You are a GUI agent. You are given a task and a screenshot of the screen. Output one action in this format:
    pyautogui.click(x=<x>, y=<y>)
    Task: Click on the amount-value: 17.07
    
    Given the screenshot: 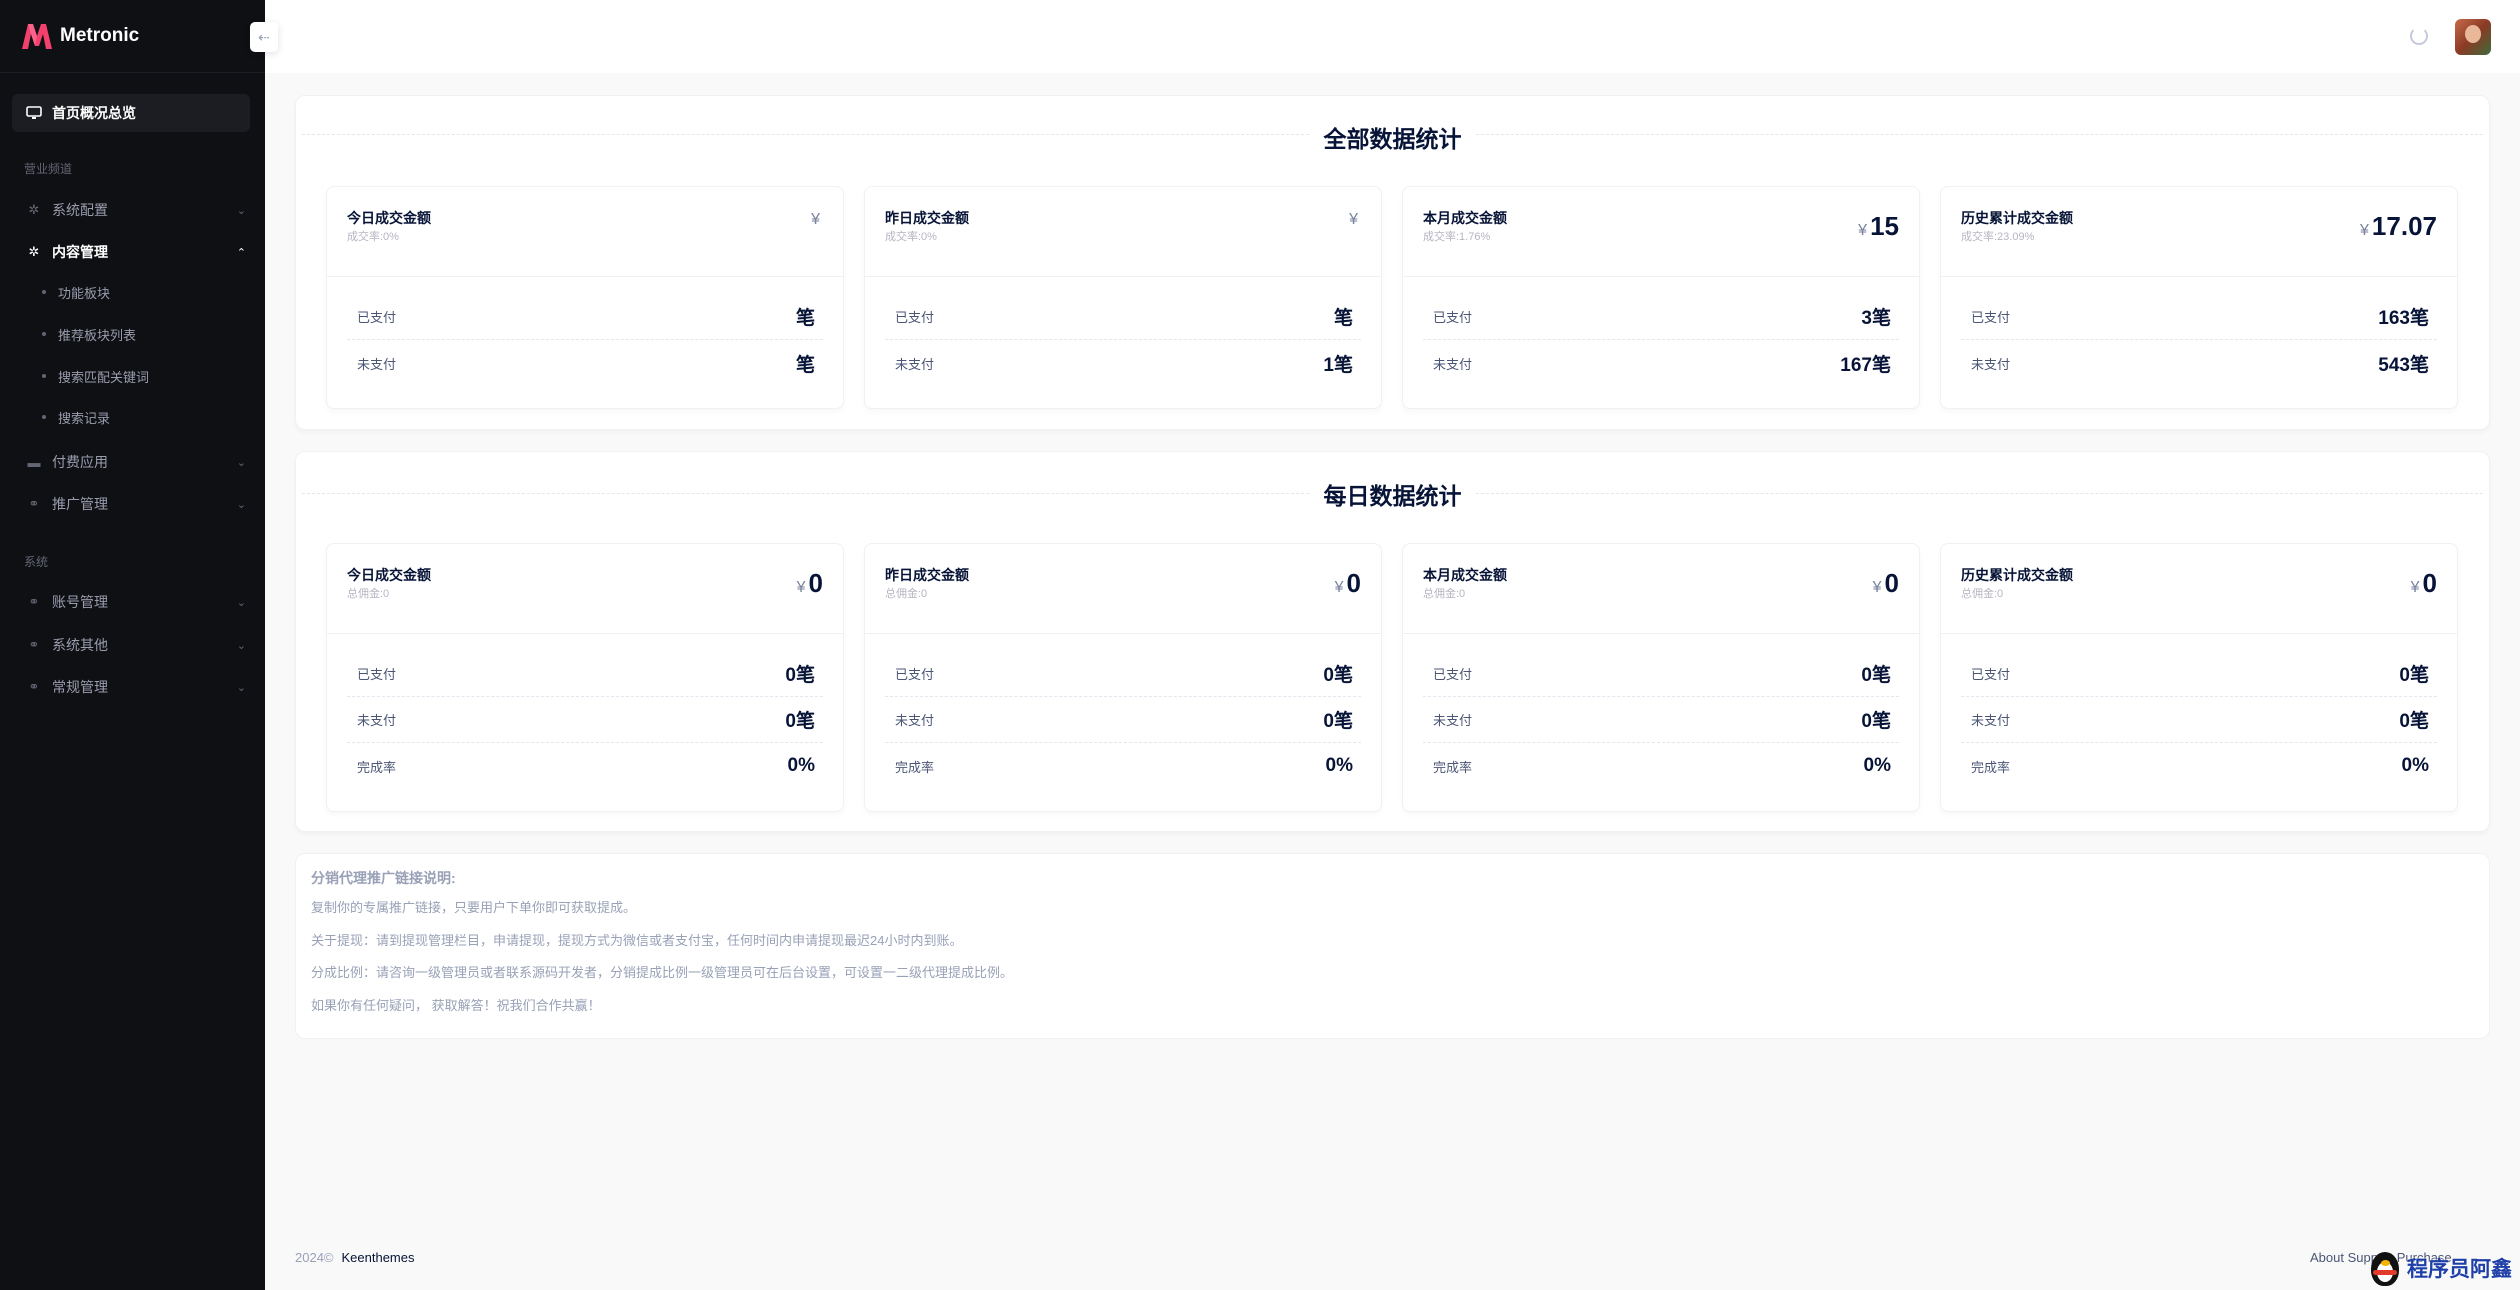 What is the action you would take?
    pyautogui.click(x=2404, y=226)
    